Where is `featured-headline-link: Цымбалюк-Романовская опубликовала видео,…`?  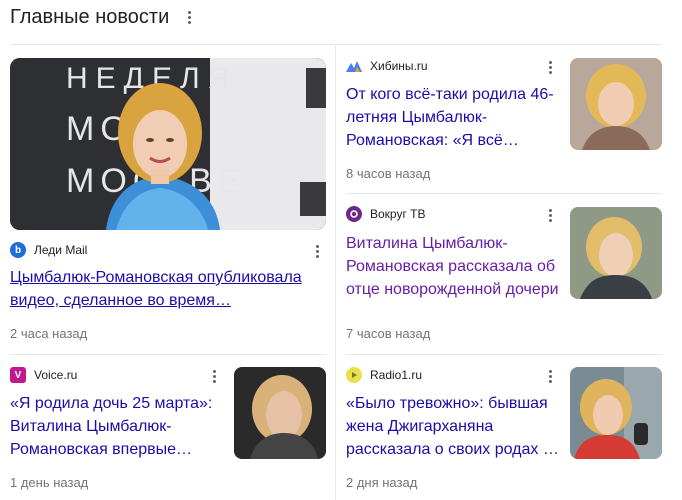 featured-headline-link: Цымбалюк-Романовская опубликовала видео,… is located at coordinates (170, 289).